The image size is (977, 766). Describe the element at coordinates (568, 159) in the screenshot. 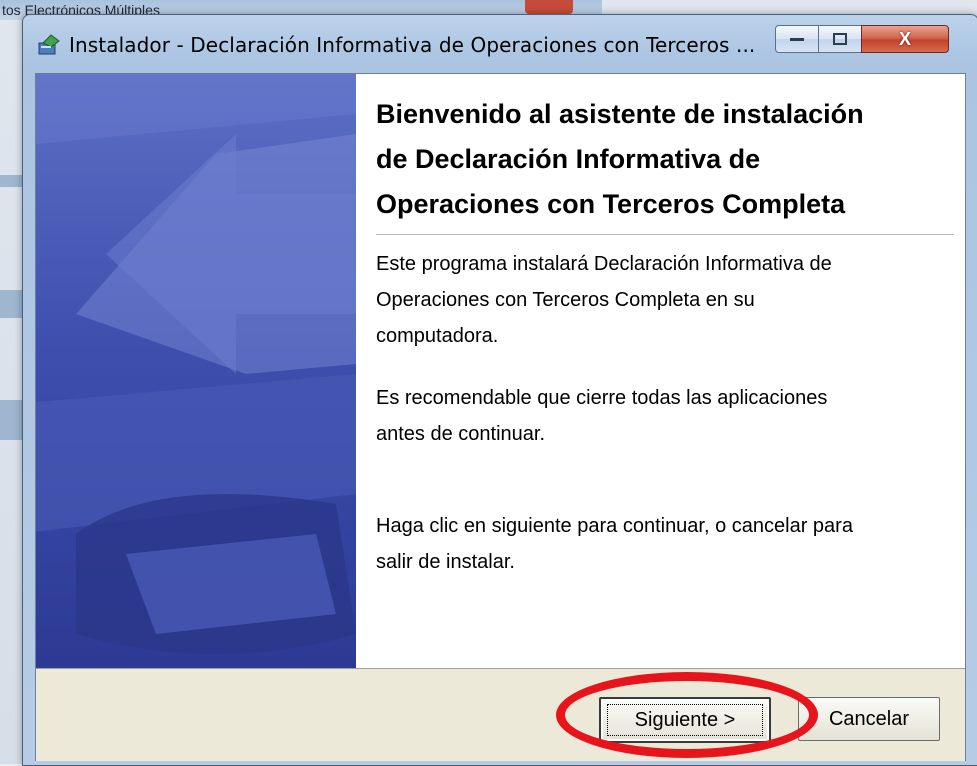

I see `heading-line: de Declaración Informativa de` at that location.